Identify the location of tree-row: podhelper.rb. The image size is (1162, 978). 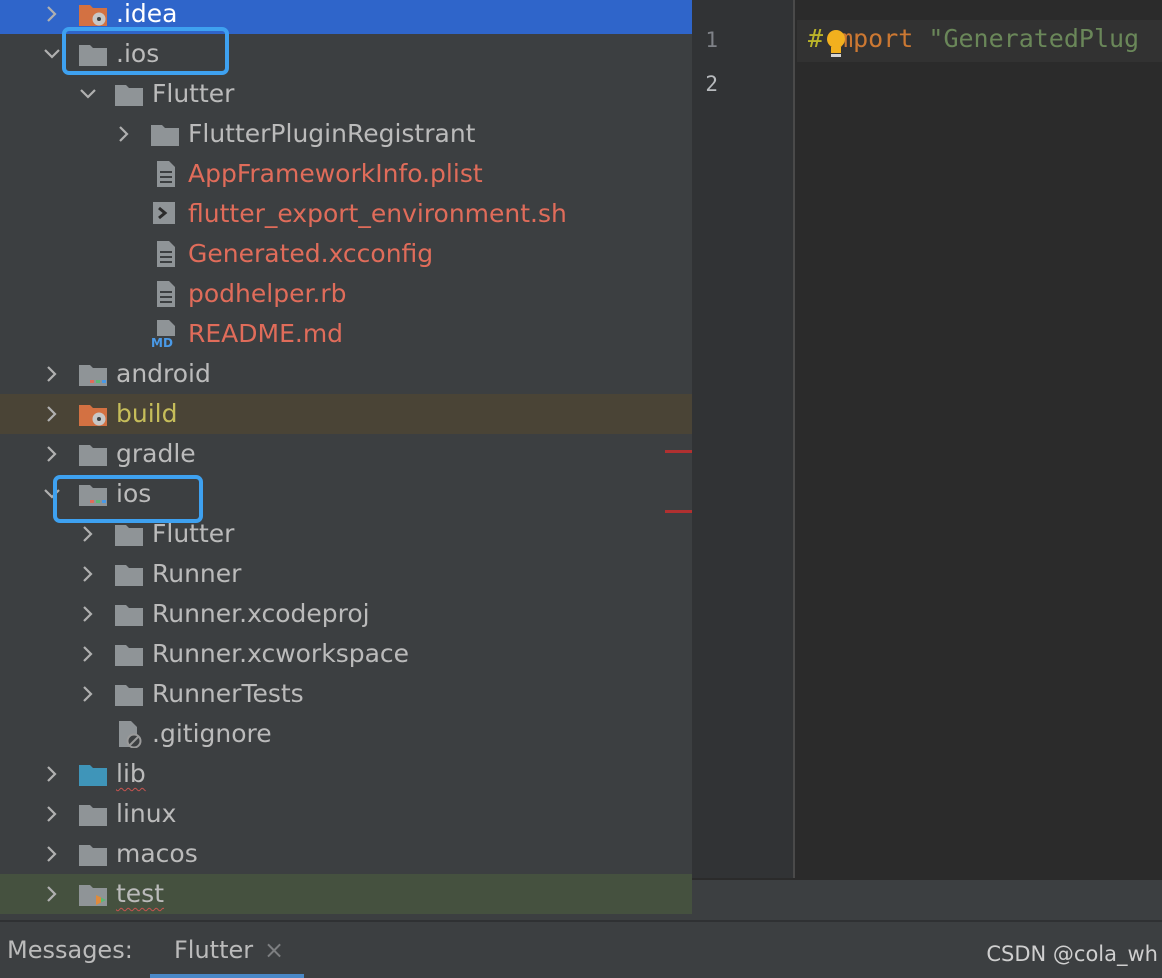
(346, 294).